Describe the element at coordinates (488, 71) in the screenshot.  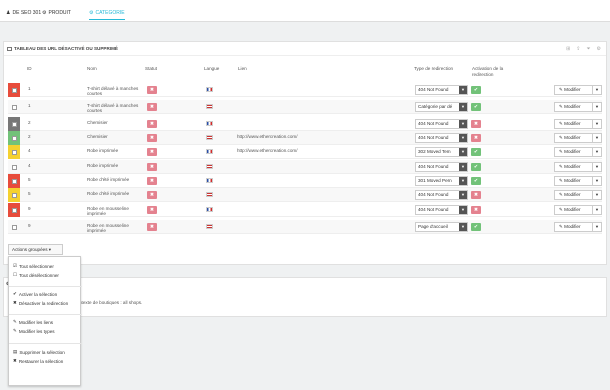
I see `col-activation: Activation de la redirection` at that location.